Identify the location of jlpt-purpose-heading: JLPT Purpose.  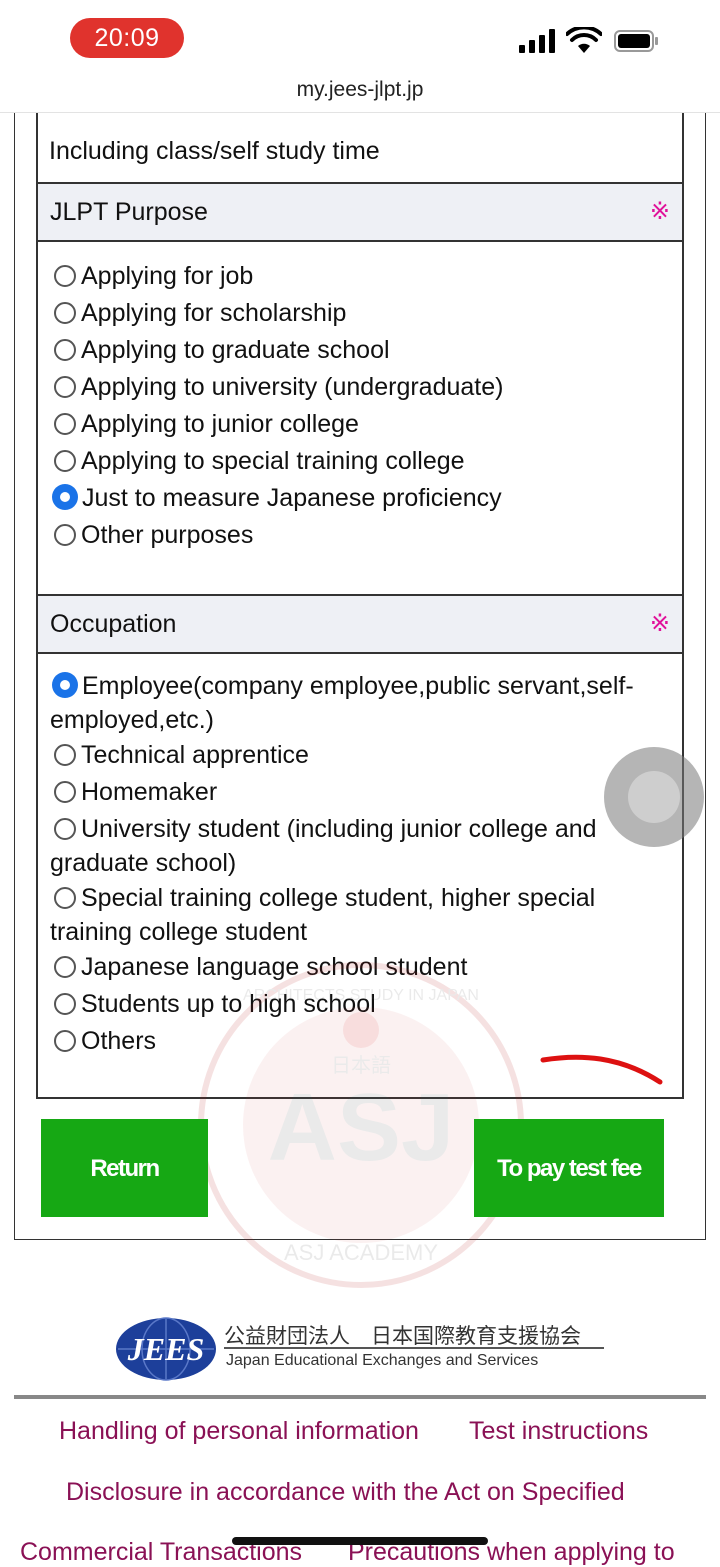
(129, 212).